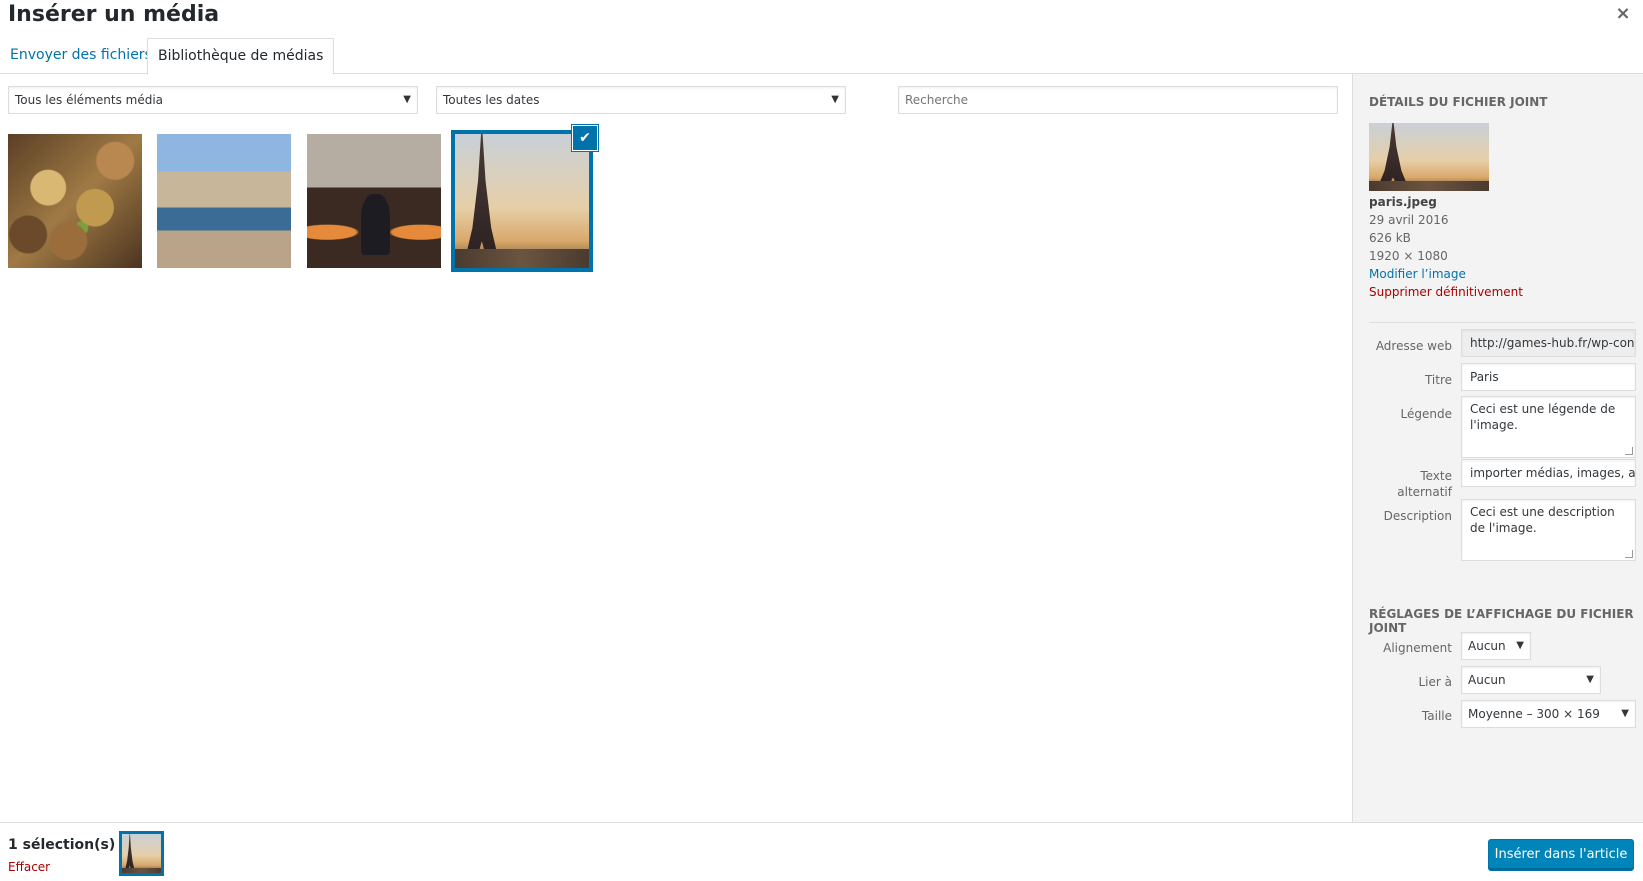 Image resolution: width=1643 pixels, height=881 pixels. Describe the element at coordinates (1409, 220) in the screenshot. I see `upload-date: 29 avril 2016` at that location.